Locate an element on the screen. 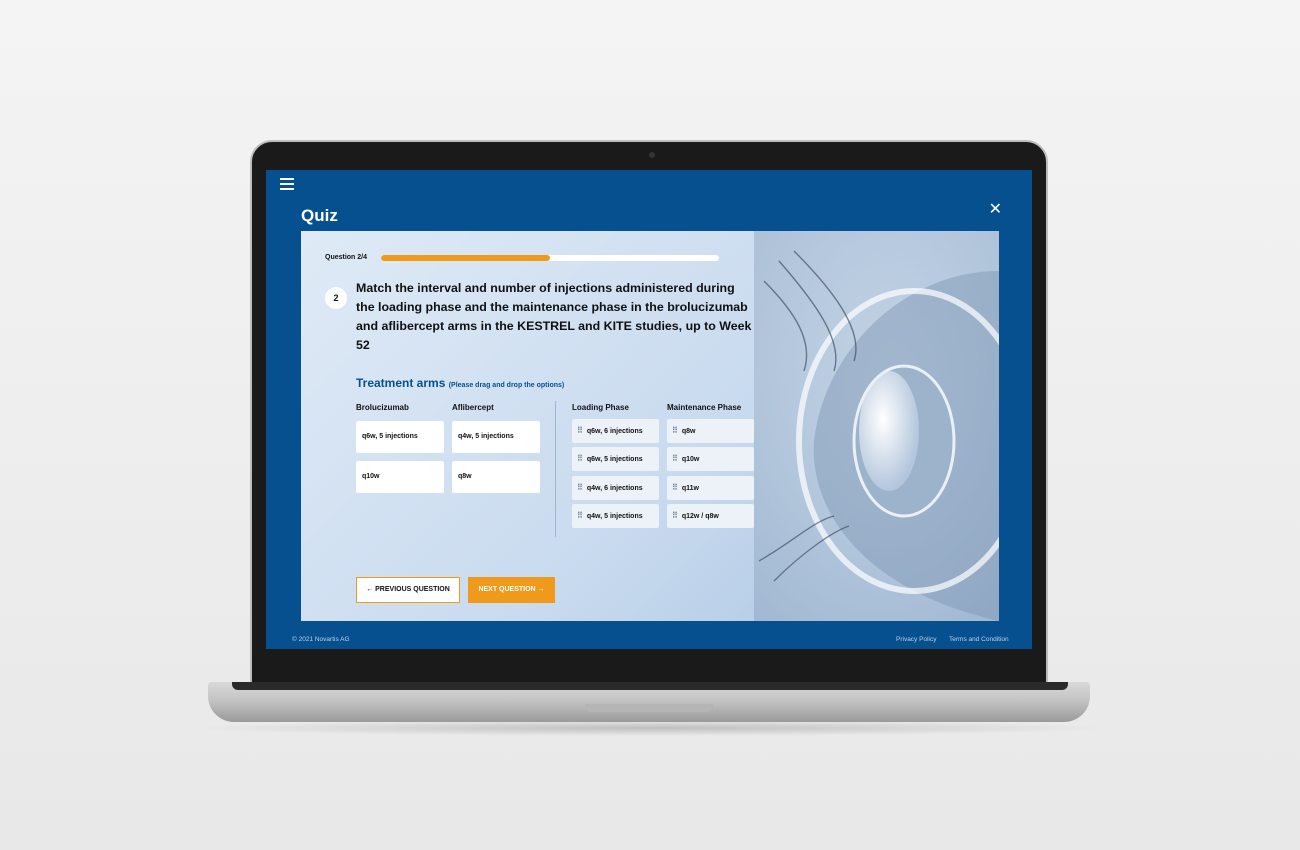 The height and width of the screenshot is (850, 1300). option-chip-loading: ⠿ q4w, 5 injections is located at coordinates (615, 516).